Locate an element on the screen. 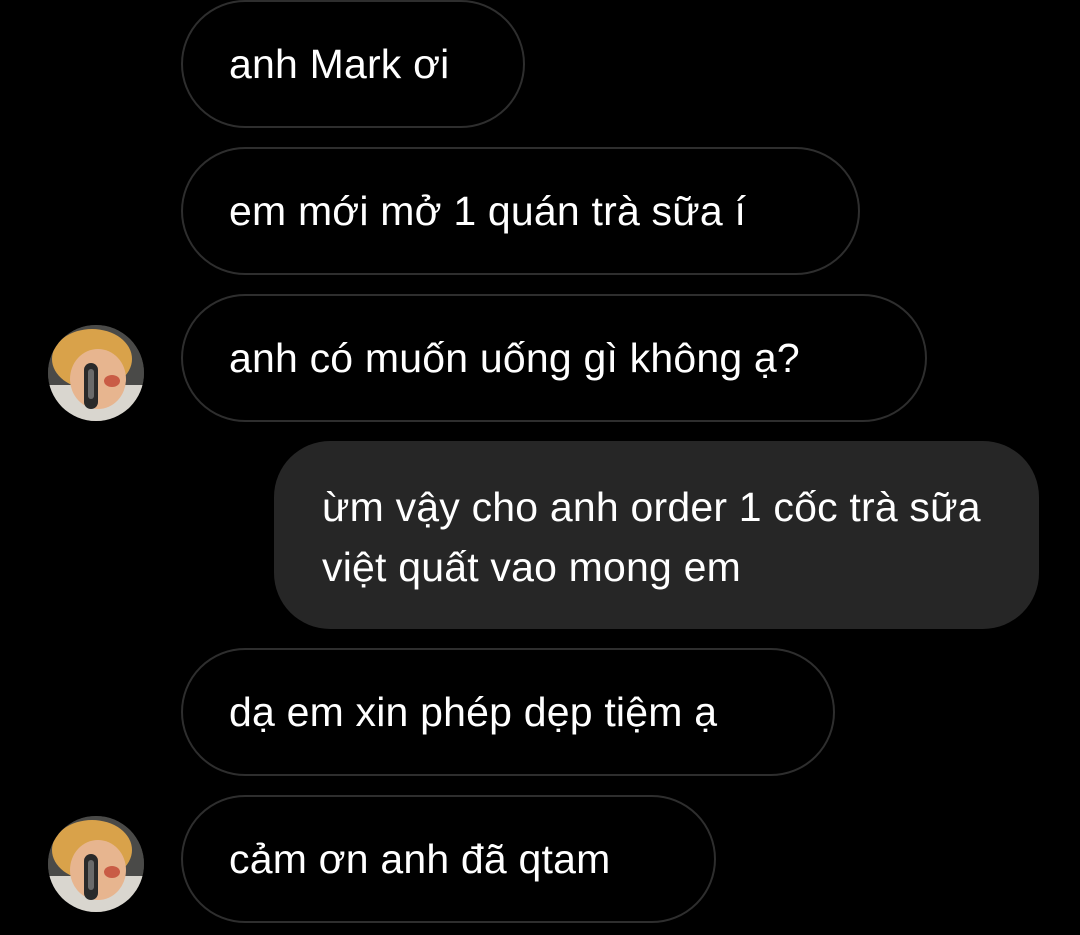 This screenshot has width=1080, height=935. message-text: cảm ơn anh đã qtam is located at coordinates (420, 859).